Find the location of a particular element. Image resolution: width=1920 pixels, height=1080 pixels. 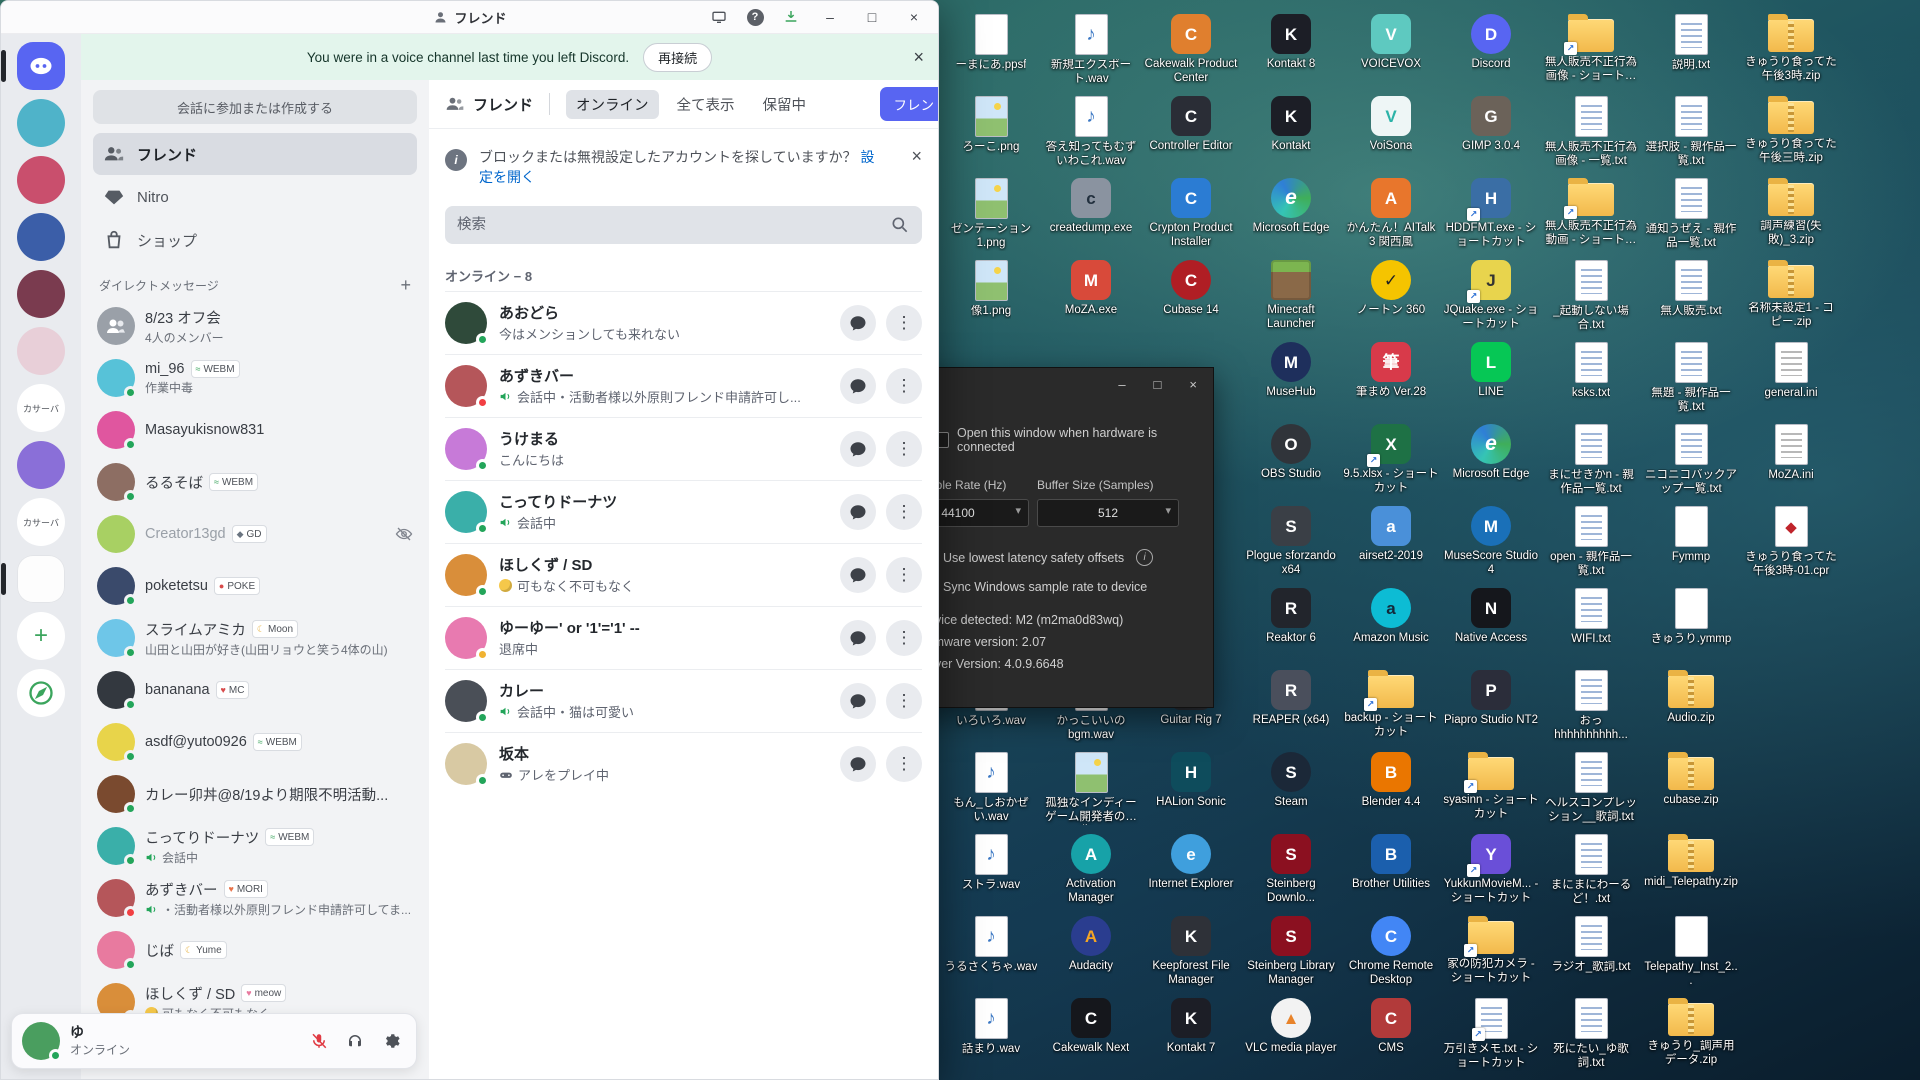

desktop-icon: O OBS Studio is located at coordinates (1291, 463).